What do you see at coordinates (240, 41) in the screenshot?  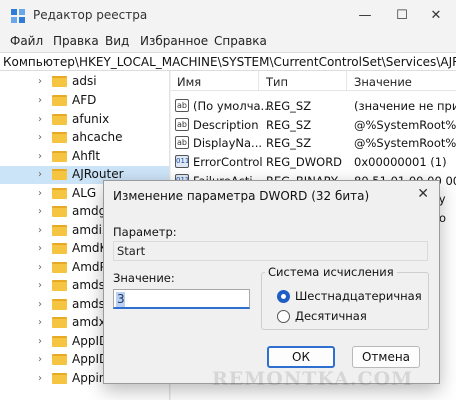 I see `menu-help: Справка` at bounding box center [240, 41].